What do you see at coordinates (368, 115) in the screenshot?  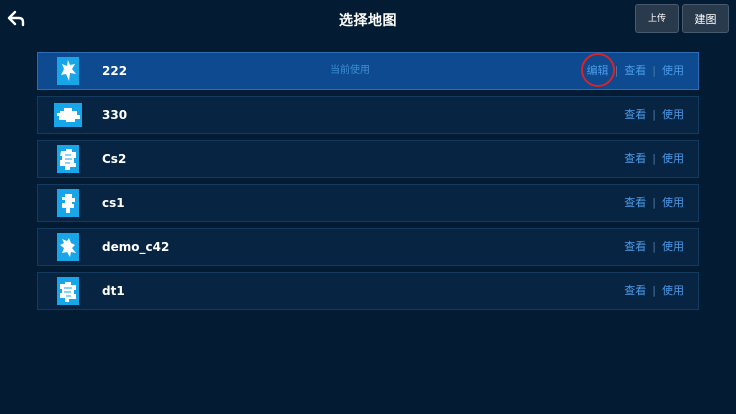 I see `map-row-330: 330 查看 | 使用` at bounding box center [368, 115].